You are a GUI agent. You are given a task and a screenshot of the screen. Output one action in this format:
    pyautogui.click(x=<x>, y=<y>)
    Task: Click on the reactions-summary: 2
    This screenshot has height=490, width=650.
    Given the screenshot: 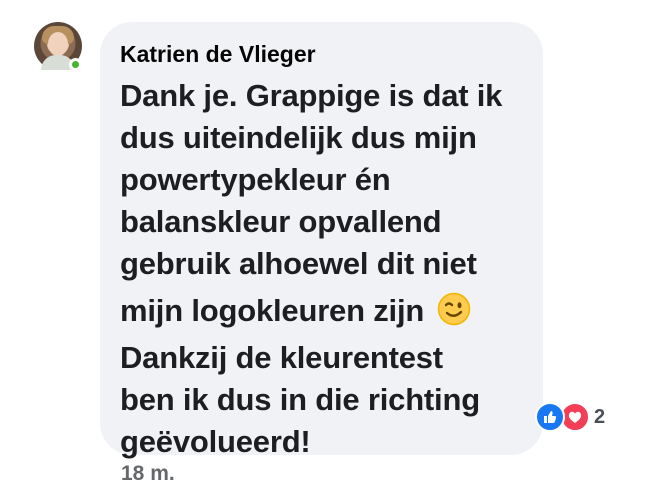 What is the action you would take?
    pyautogui.click(x=570, y=417)
    